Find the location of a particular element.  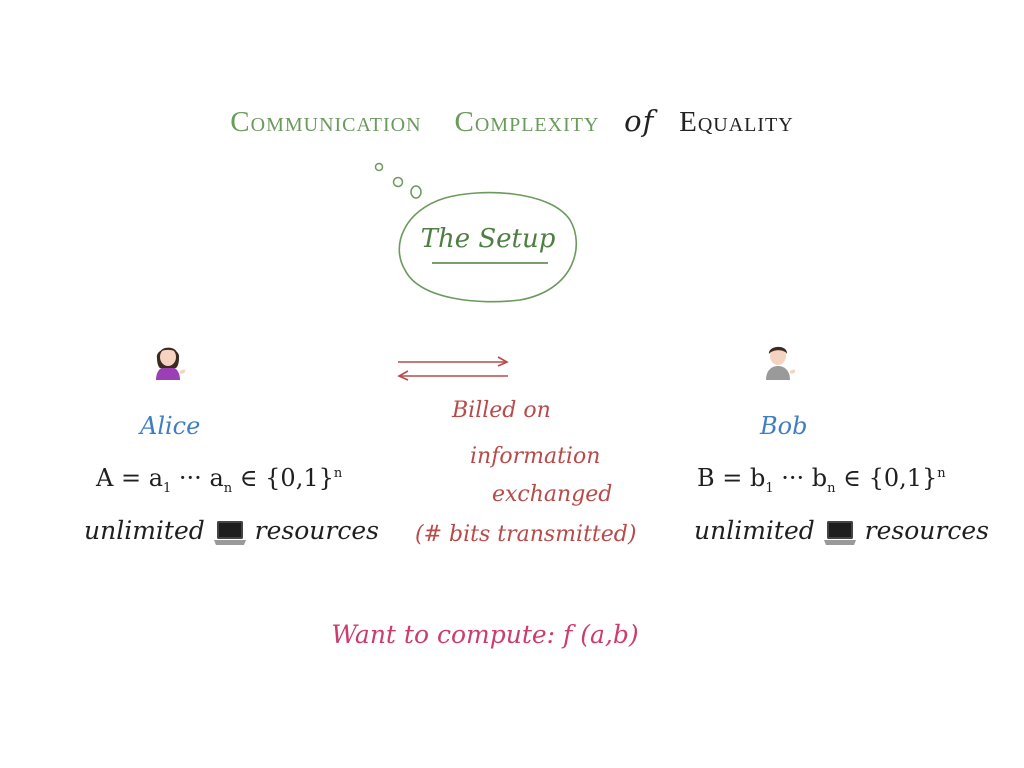

bob-formula-sub1: 1 is located at coordinates (769, 488).